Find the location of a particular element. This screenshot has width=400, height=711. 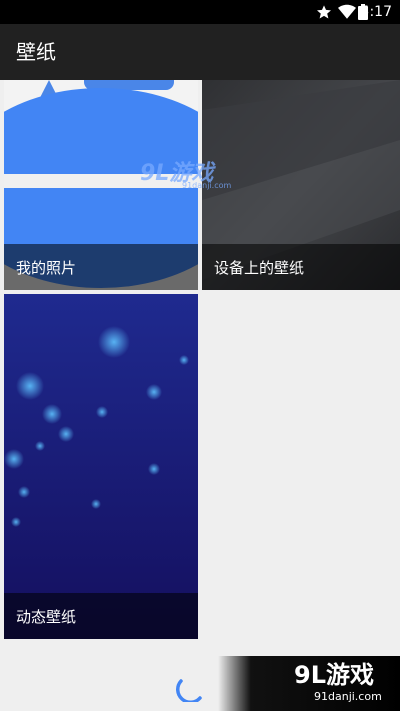

brand-logo: 9L游戏 is located at coordinates (334, 675).